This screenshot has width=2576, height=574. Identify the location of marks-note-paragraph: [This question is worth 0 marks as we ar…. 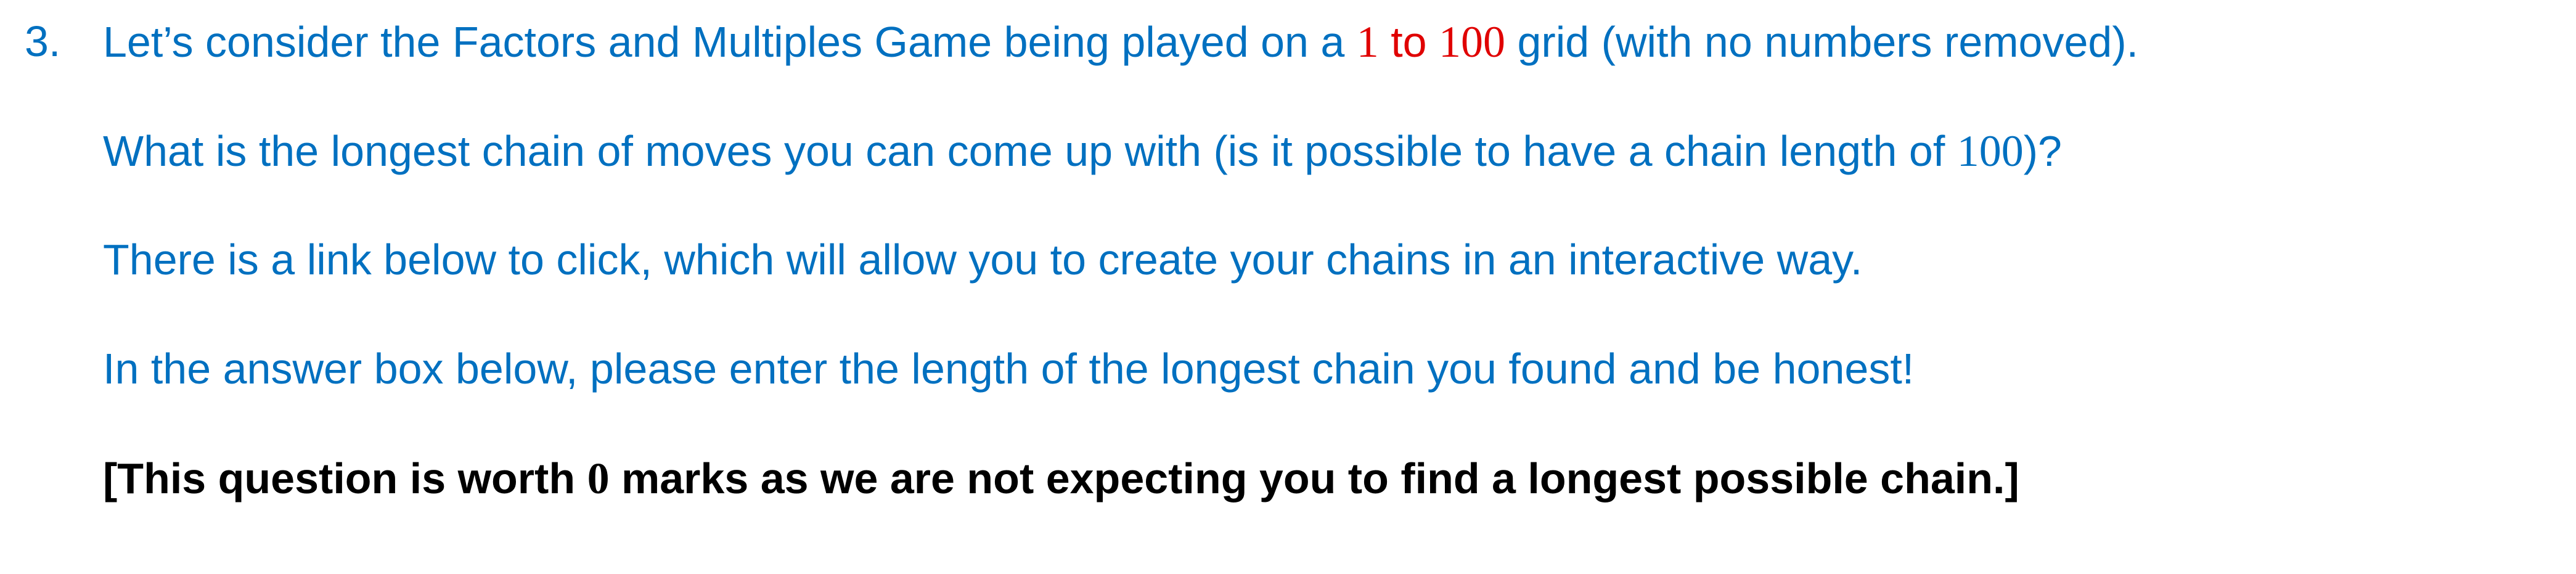
(1061, 478).